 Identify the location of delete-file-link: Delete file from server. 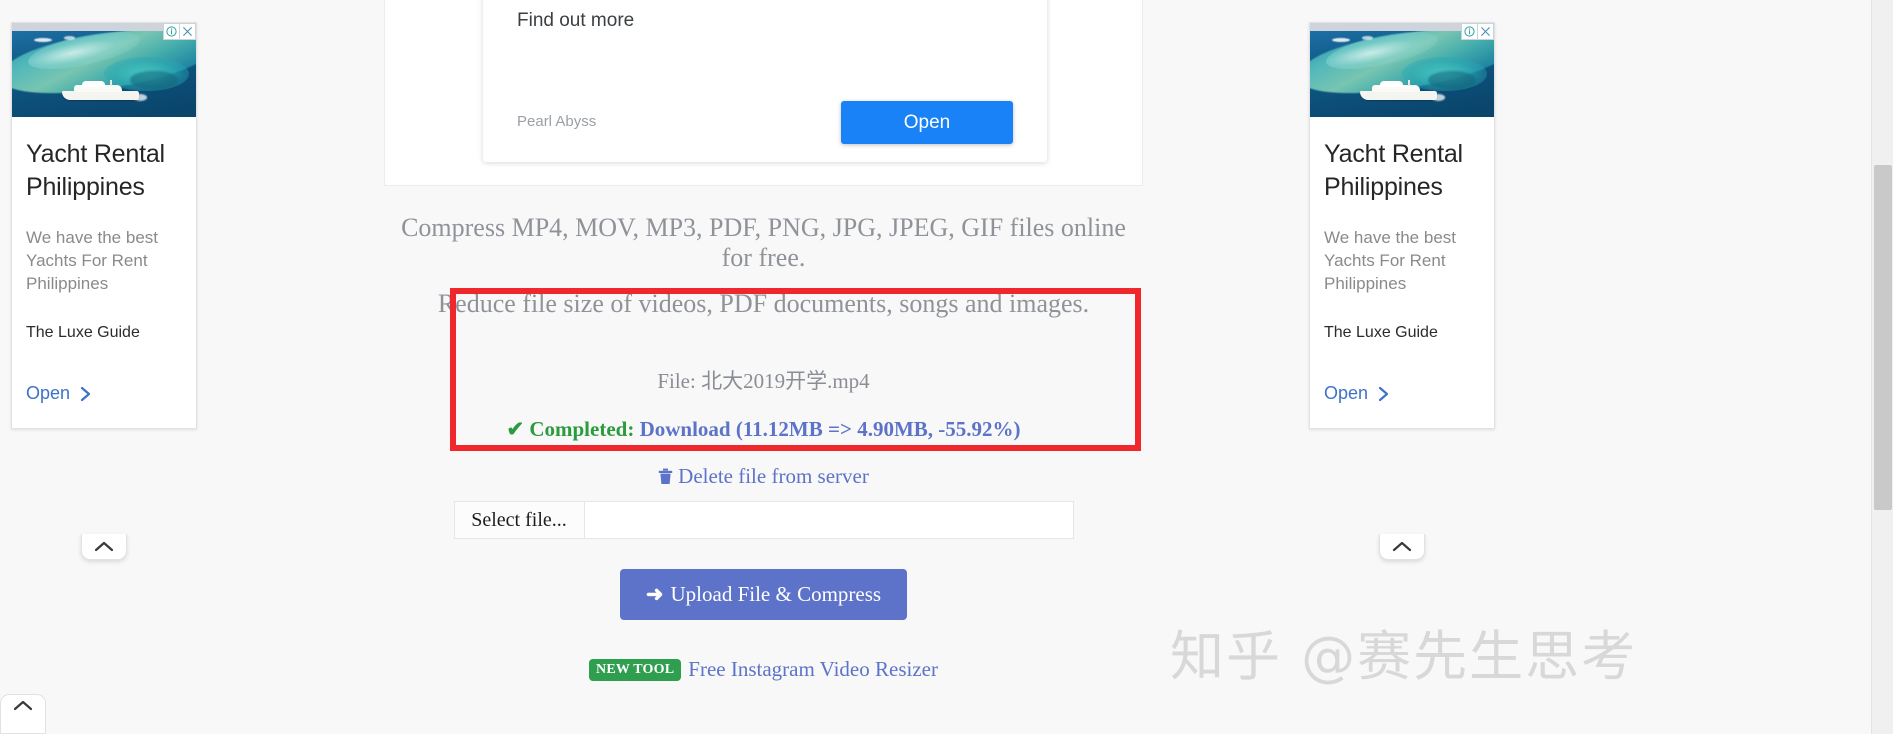
(763, 477).